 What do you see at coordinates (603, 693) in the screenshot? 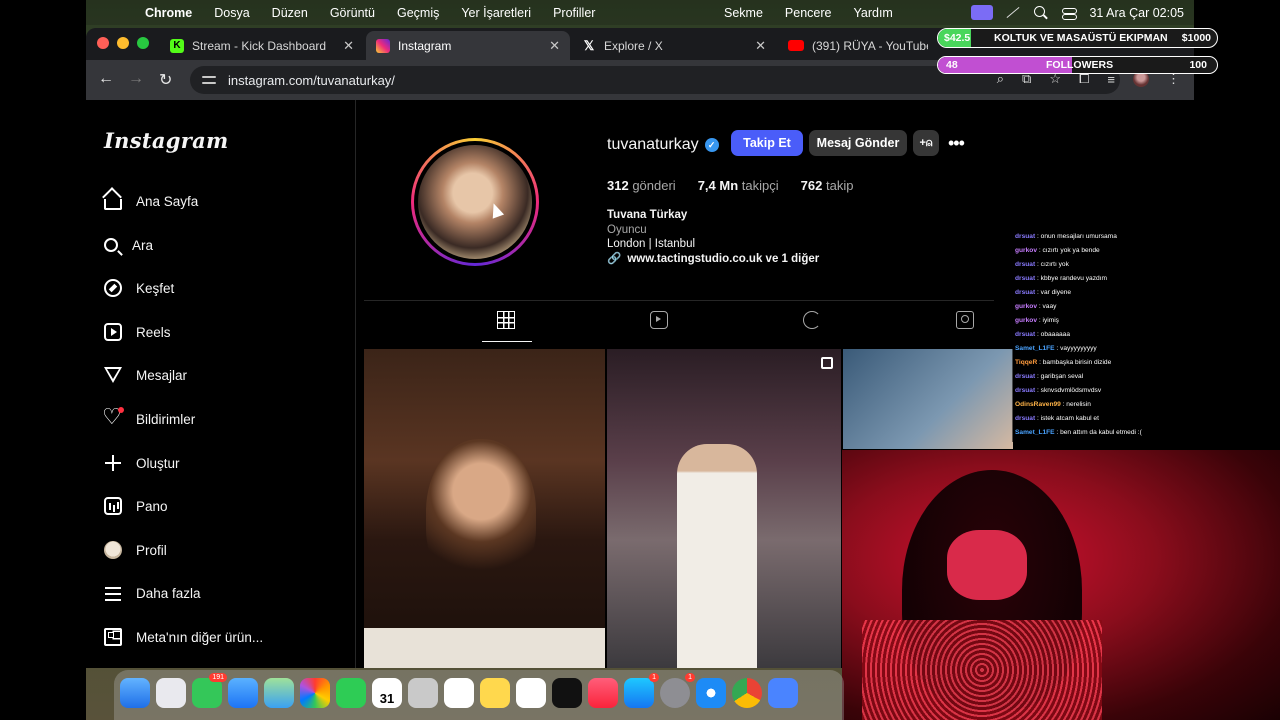
I see `music-icon` at bounding box center [603, 693].